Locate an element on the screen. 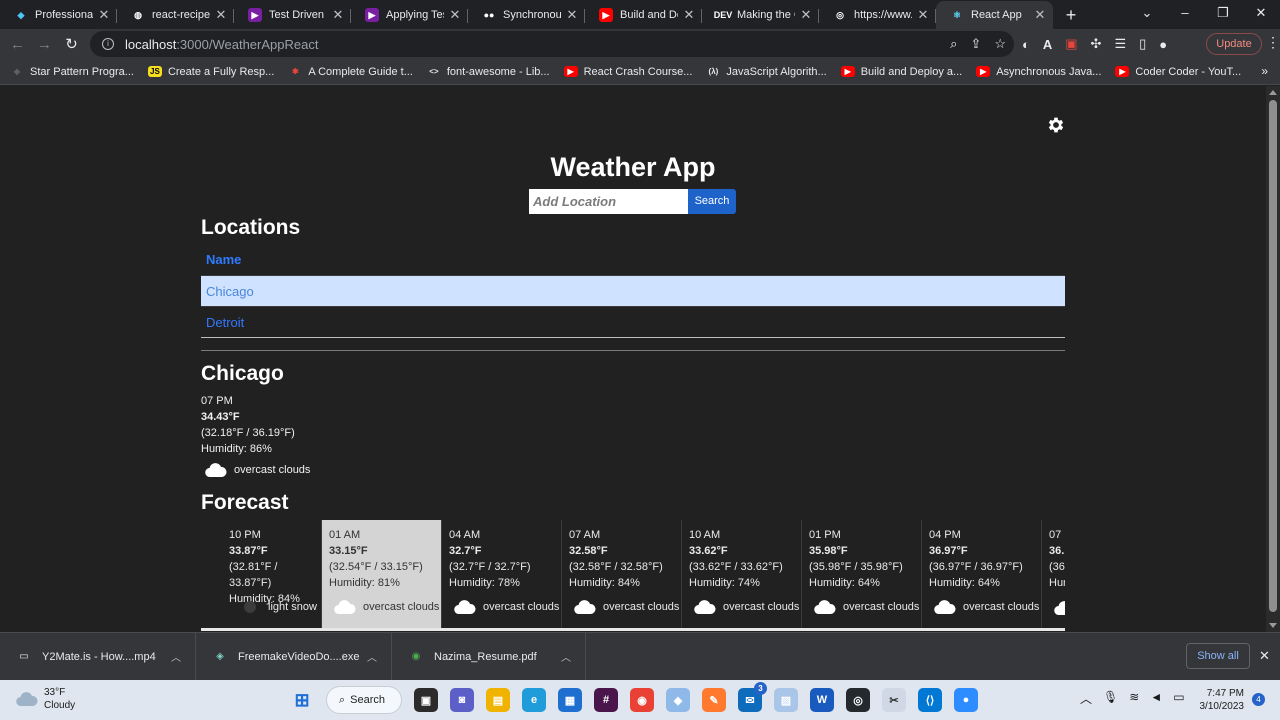  wifi-icon: ≋ is located at coordinates (1134, 698).